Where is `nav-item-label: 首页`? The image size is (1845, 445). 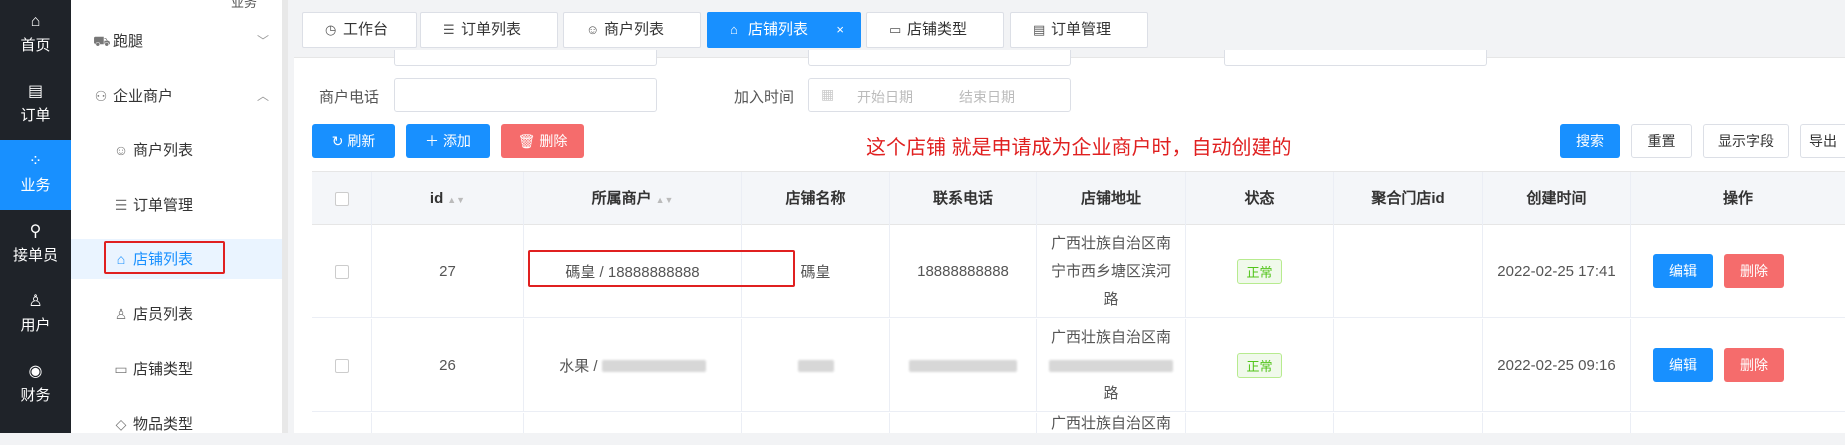 nav-item-label: 首页 is located at coordinates (35, 45).